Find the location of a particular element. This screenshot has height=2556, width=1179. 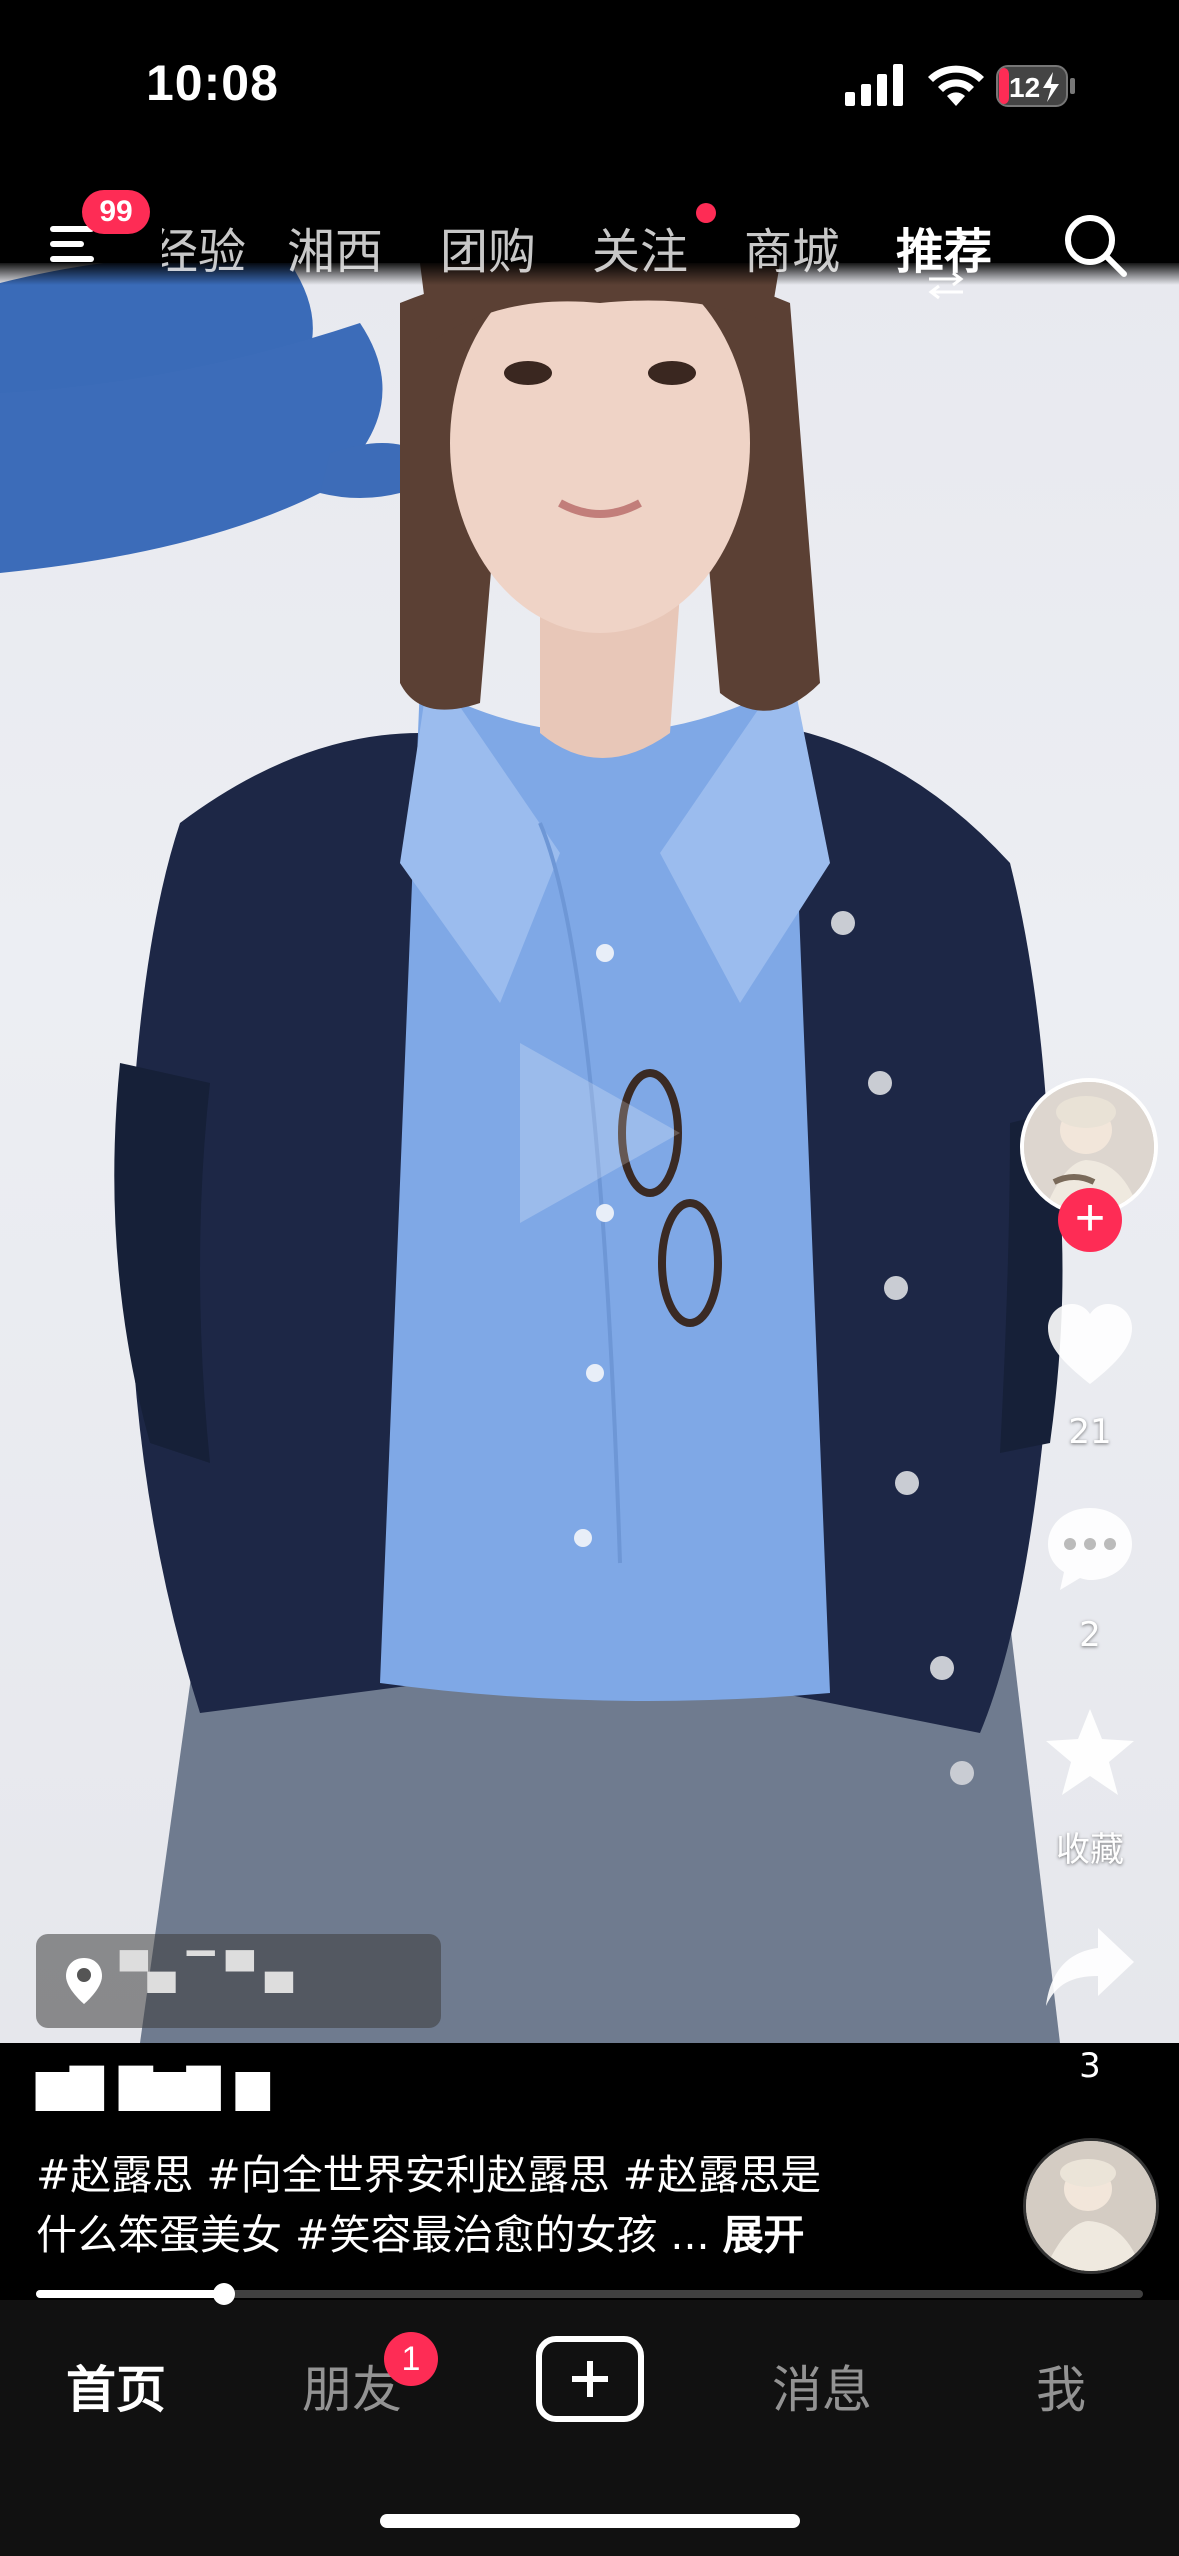

like-count: 21 is located at coordinates (1090, 1432).